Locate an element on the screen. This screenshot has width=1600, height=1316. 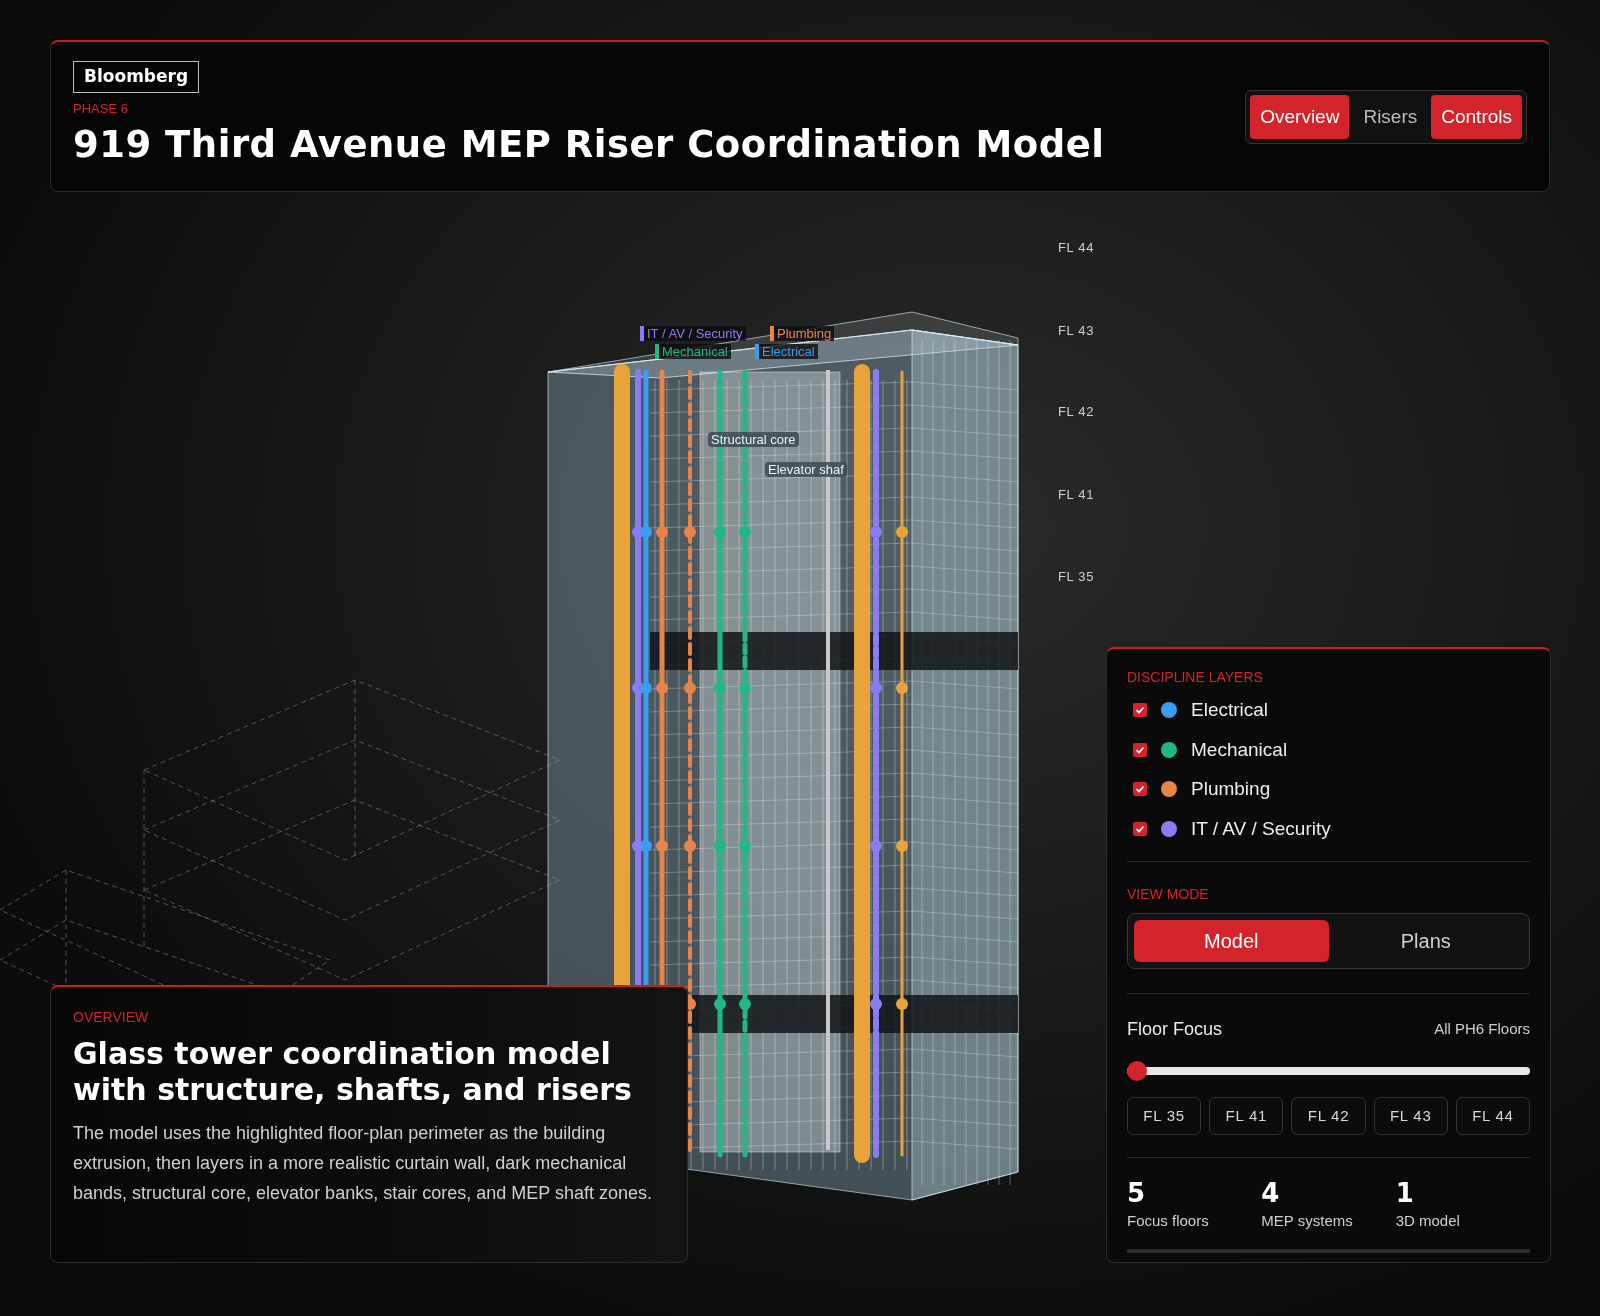
overview-title: Glass tower coordination model with structure, shafts, and risers is located at coordinates (353, 1072).